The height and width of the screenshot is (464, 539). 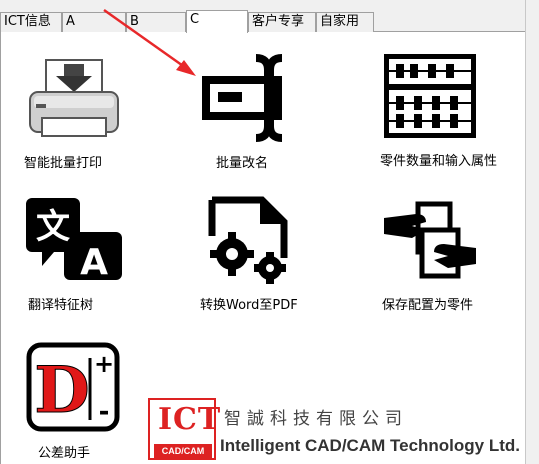 I want to click on tool-label: 翻译特征树, so click(x=61, y=305).